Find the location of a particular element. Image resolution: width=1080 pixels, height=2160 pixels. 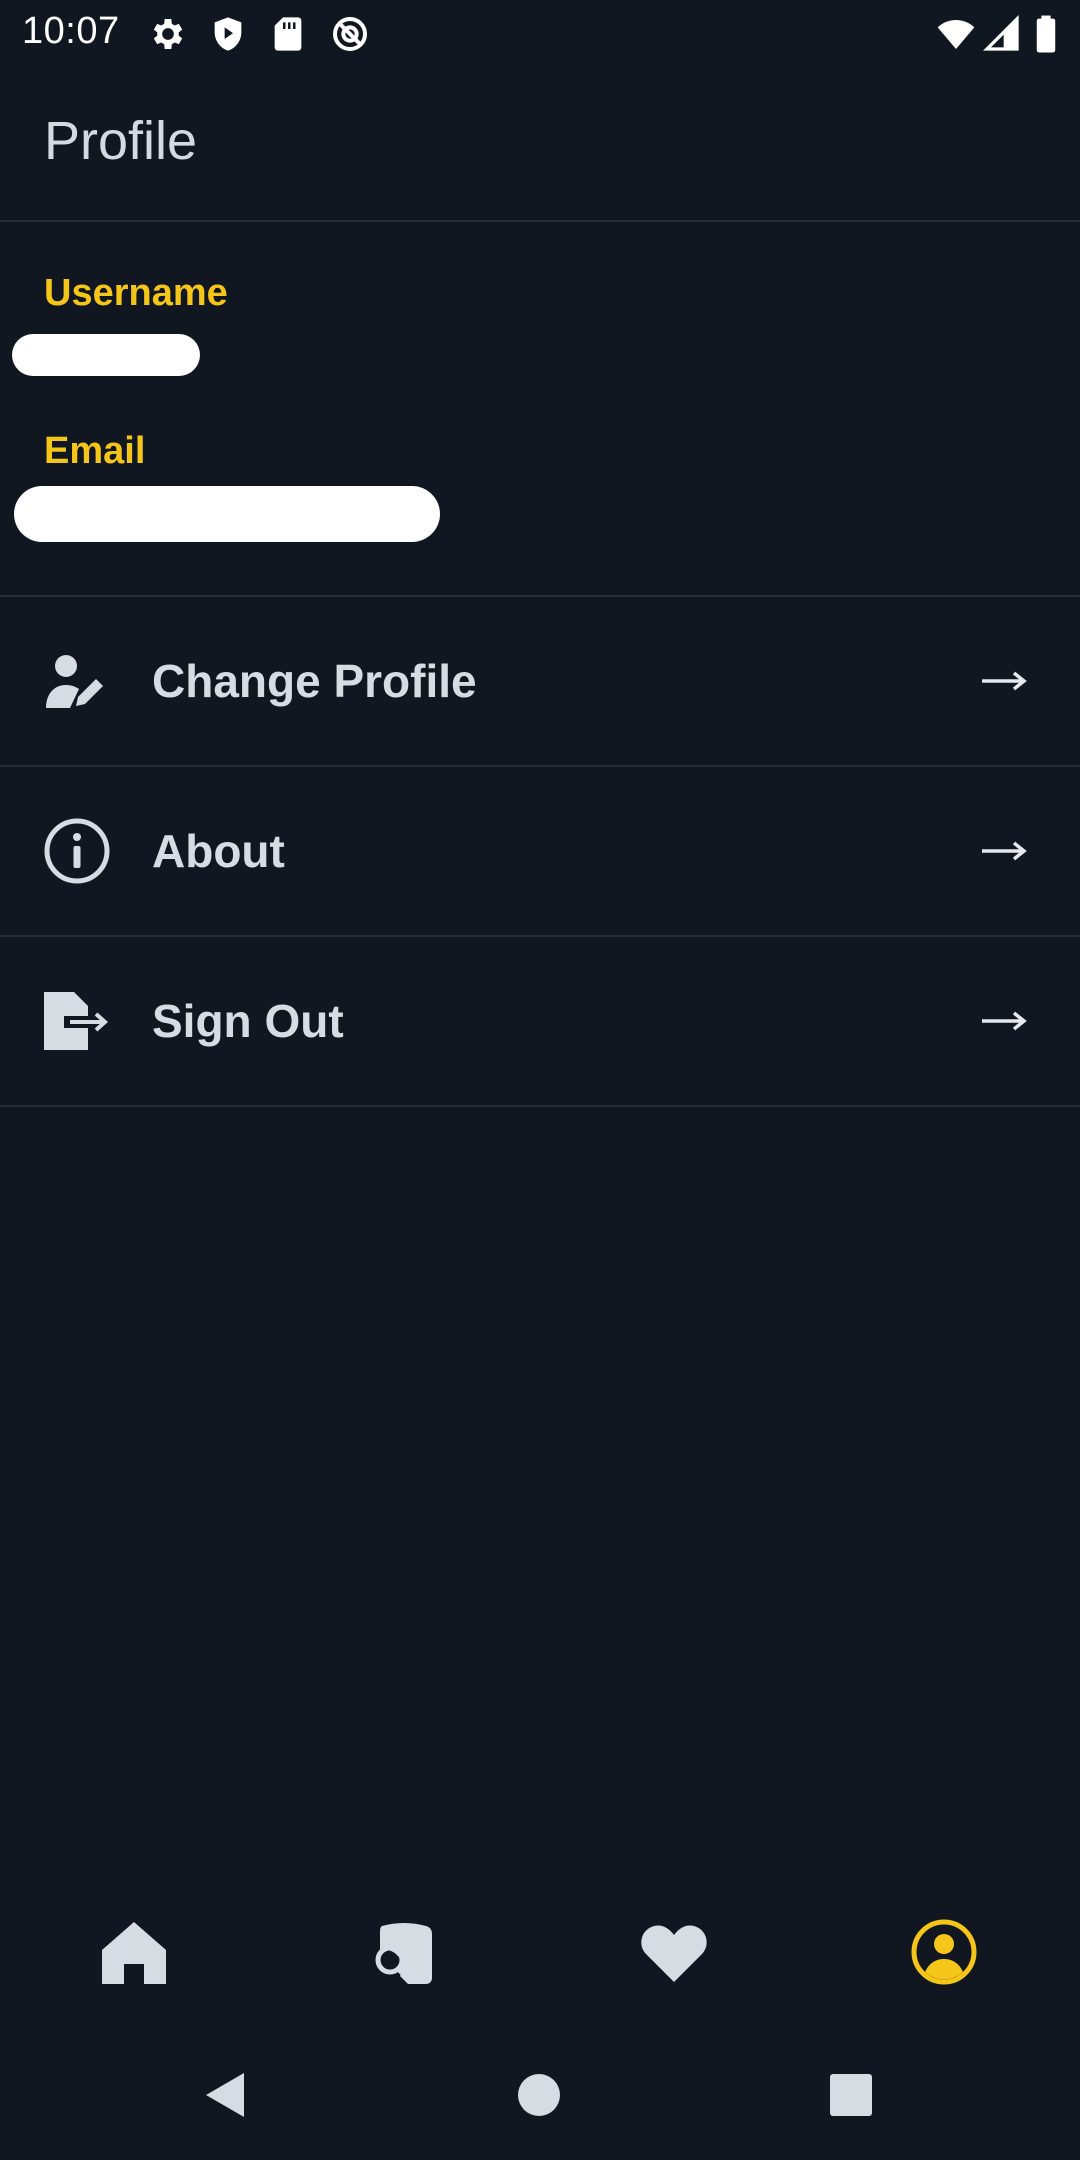

user-edit-icon is located at coordinates (77, 681).